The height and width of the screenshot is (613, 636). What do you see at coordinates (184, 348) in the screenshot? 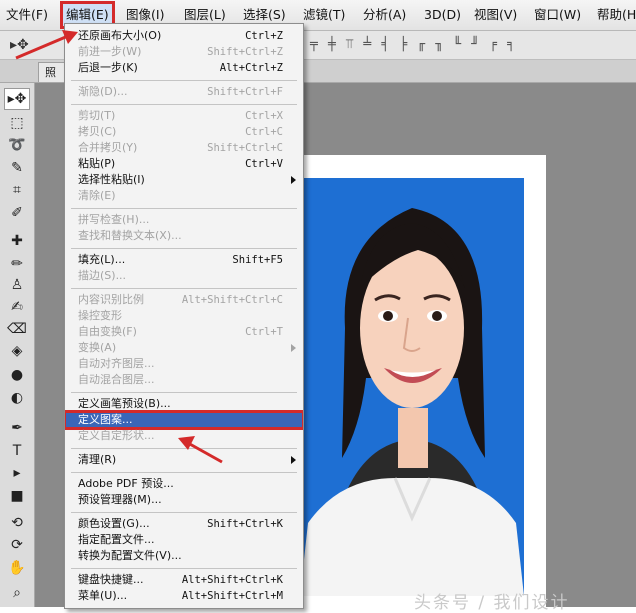
I see `edit-menu-item: 变换(A)` at bounding box center [184, 348].